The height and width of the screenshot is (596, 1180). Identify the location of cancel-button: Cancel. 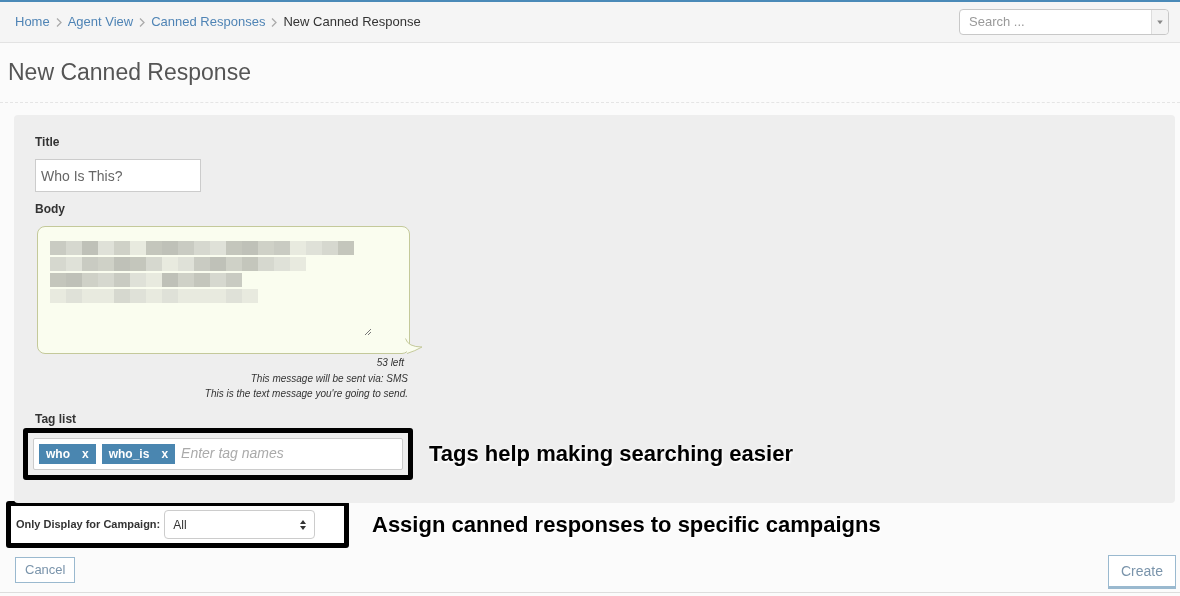
(45, 570).